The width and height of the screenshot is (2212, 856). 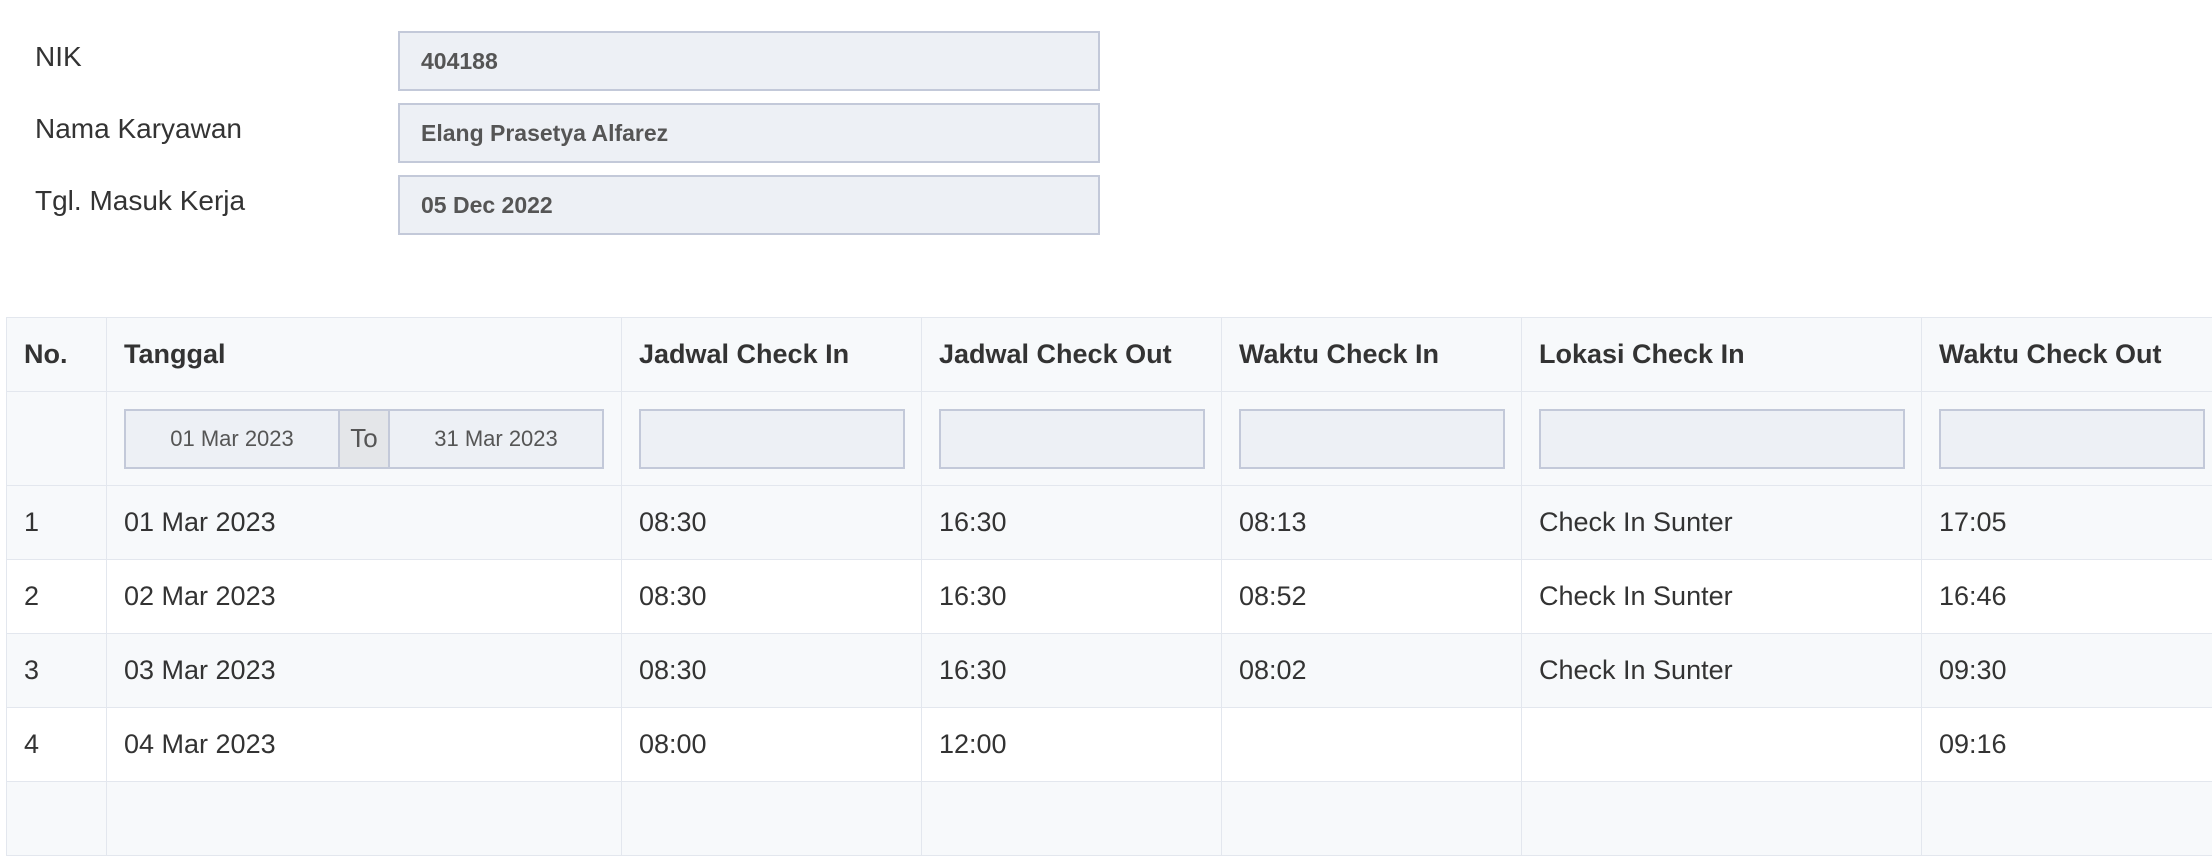 I want to click on cell-no: 1, so click(x=57, y=523).